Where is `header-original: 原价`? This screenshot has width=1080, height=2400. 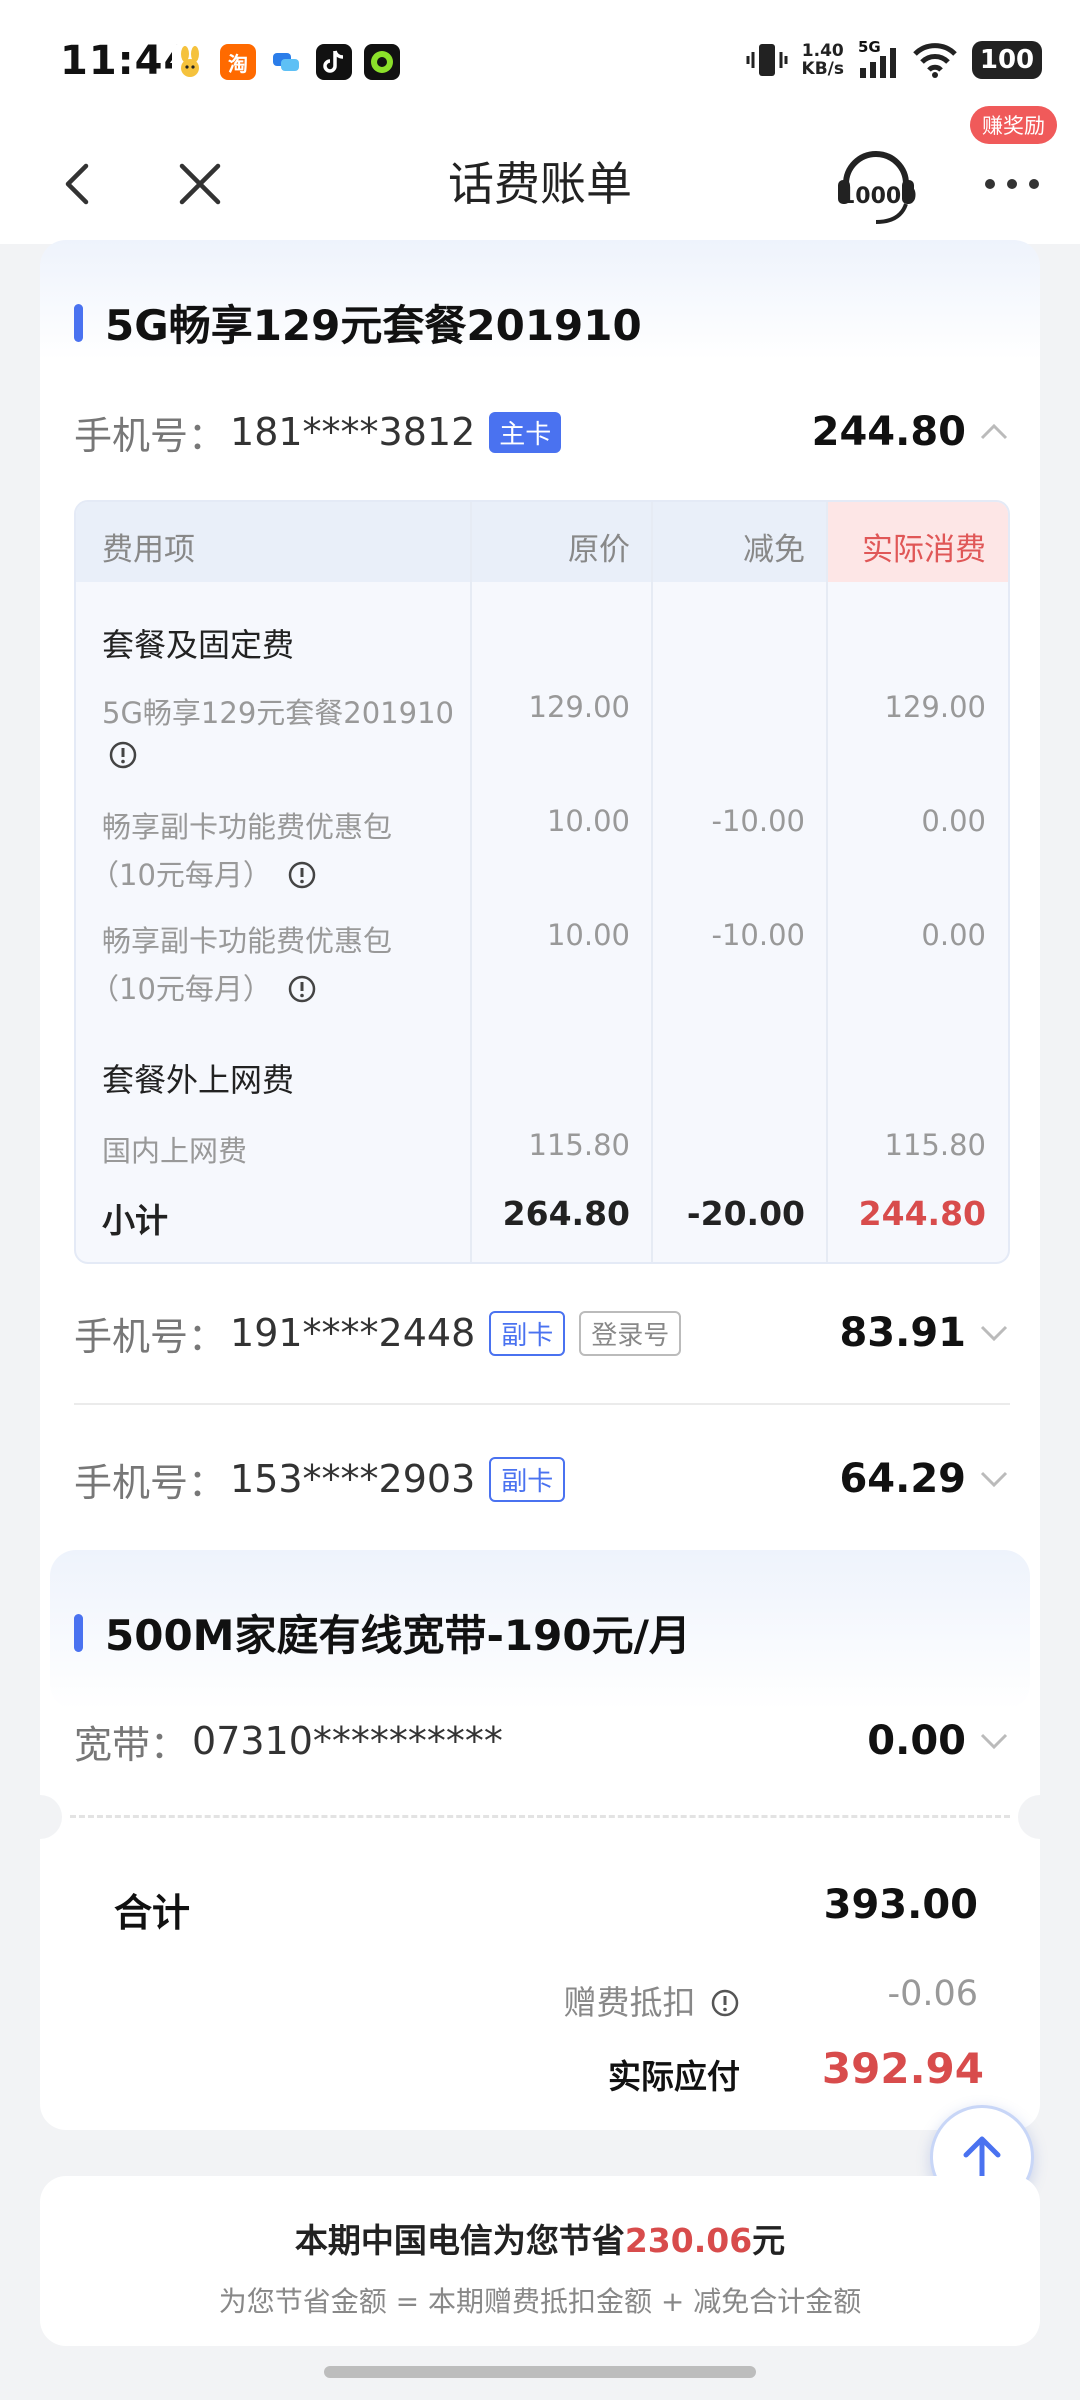
header-original: 原价 is located at coordinates (599, 550).